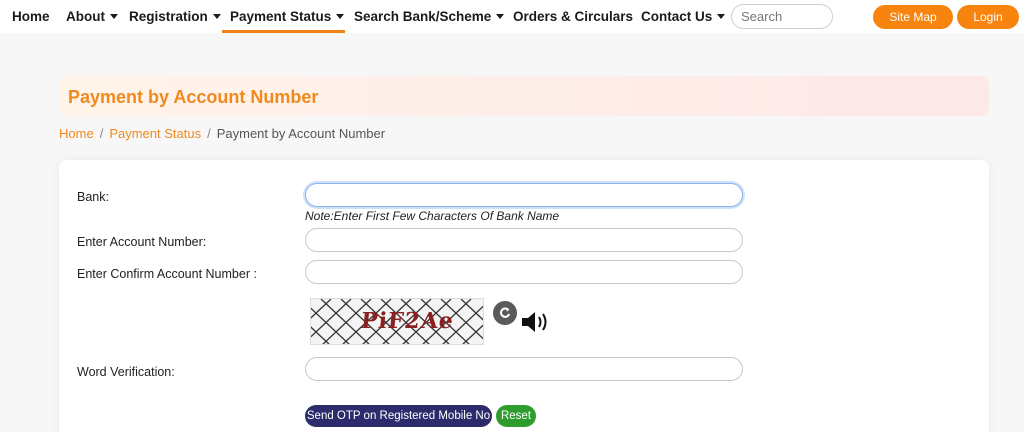  What do you see at coordinates (524, 195) in the screenshot?
I see `bank-input` at bounding box center [524, 195].